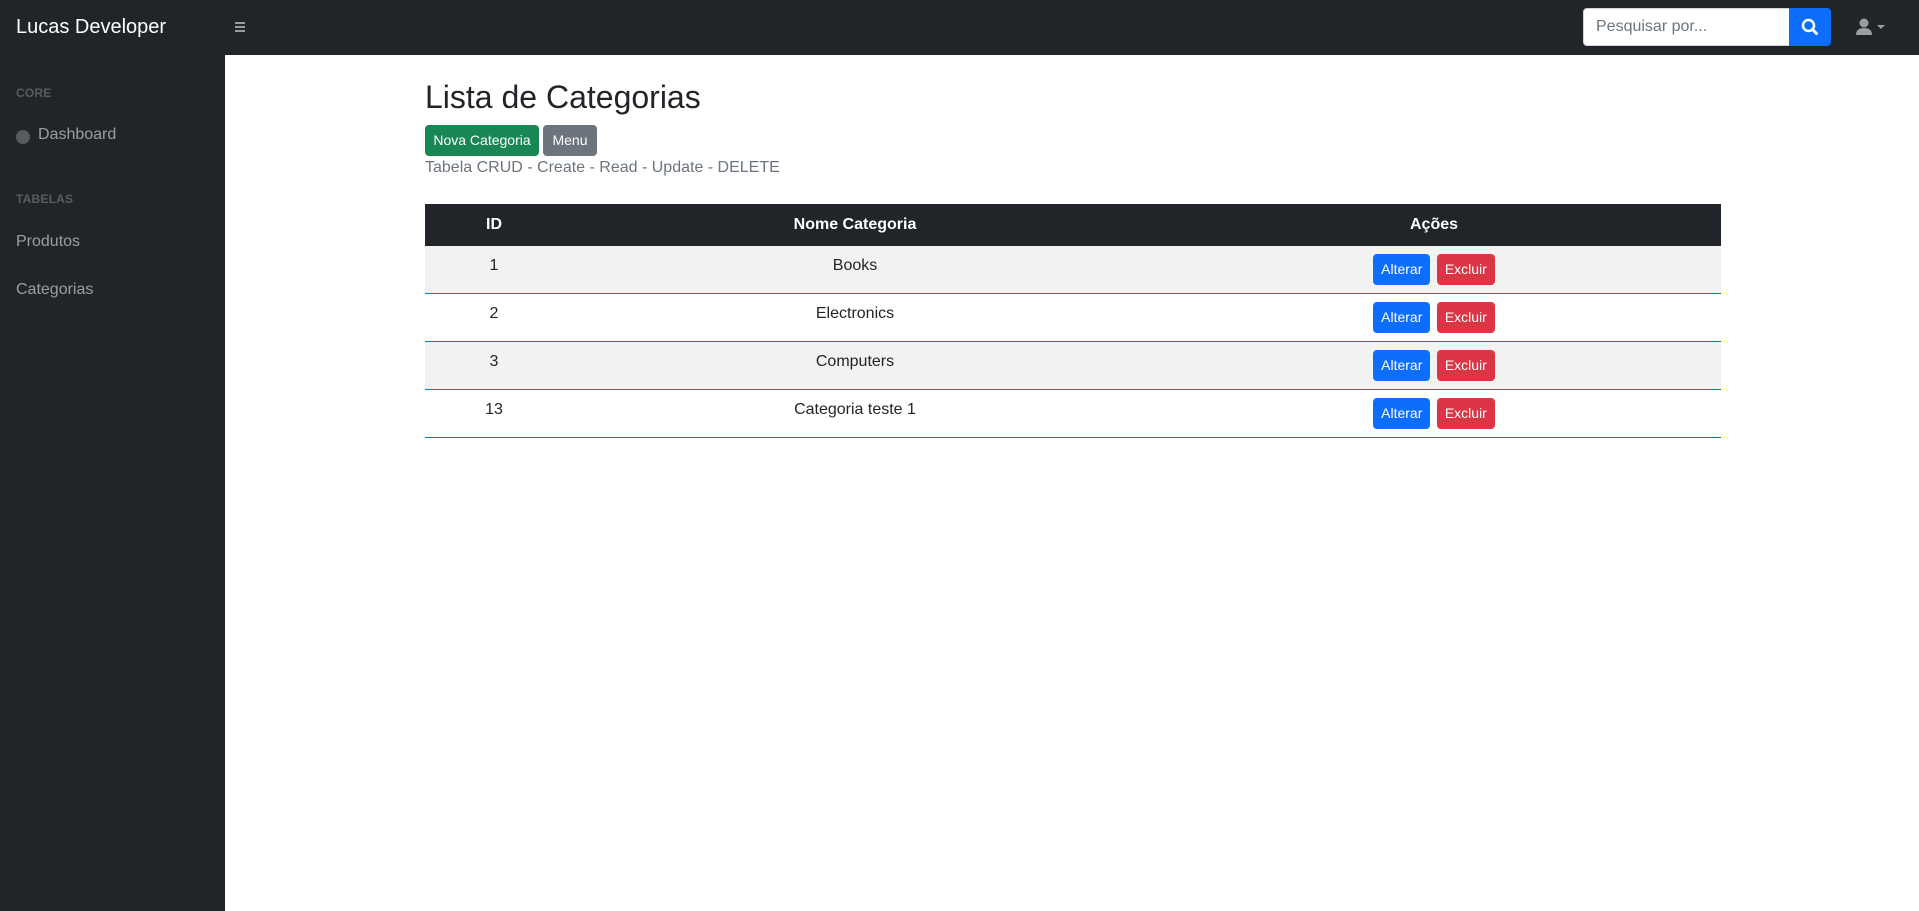  Describe the element at coordinates (1434, 224) in the screenshot. I see `header-actions: Ações` at that location.